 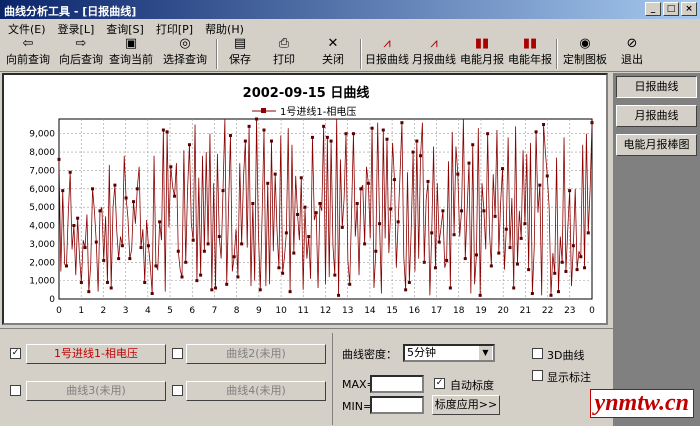 I want to click on daily-curve-button: ⩘ 日报曲线, so click(x=387, y=53).